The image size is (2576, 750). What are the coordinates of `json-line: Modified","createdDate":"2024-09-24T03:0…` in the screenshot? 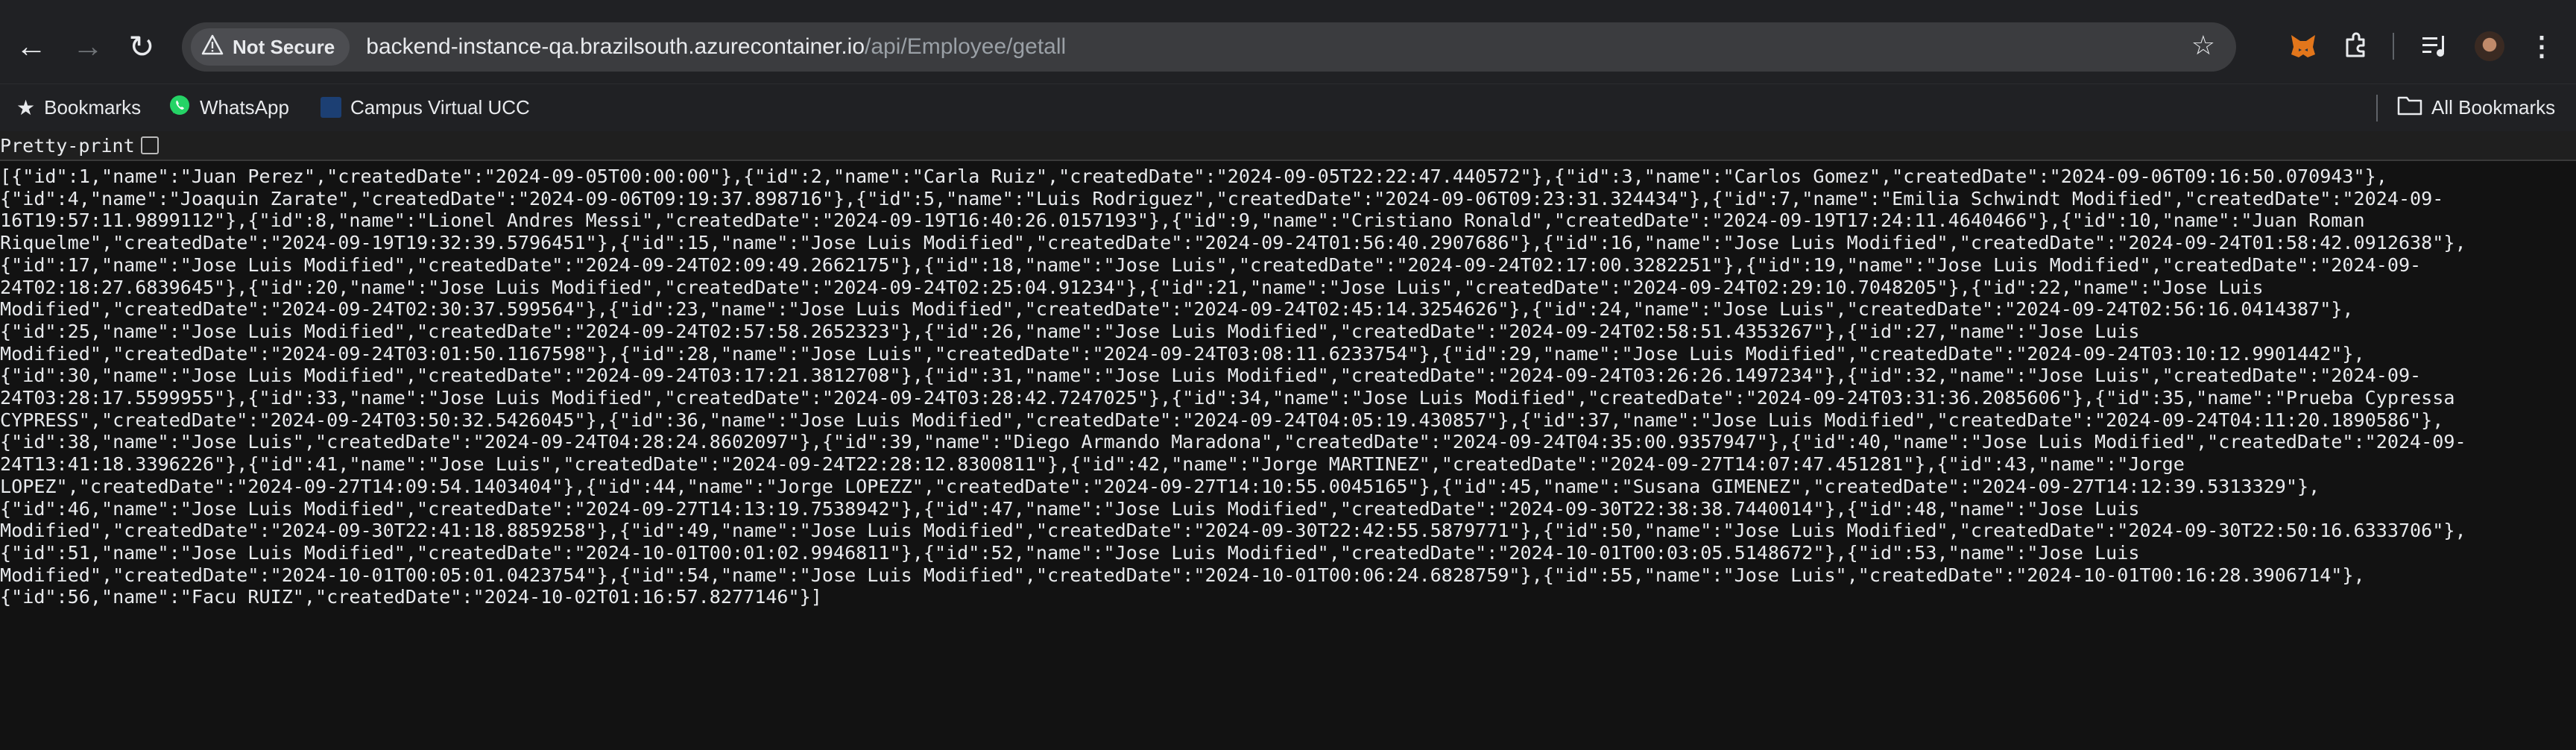 It's located at (1182, 353).